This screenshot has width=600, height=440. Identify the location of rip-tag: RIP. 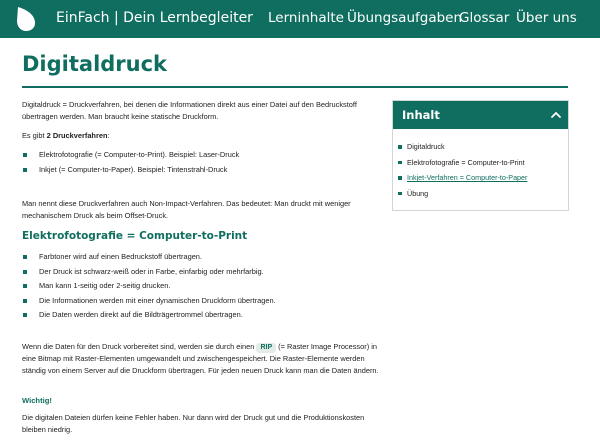
(266, 348).